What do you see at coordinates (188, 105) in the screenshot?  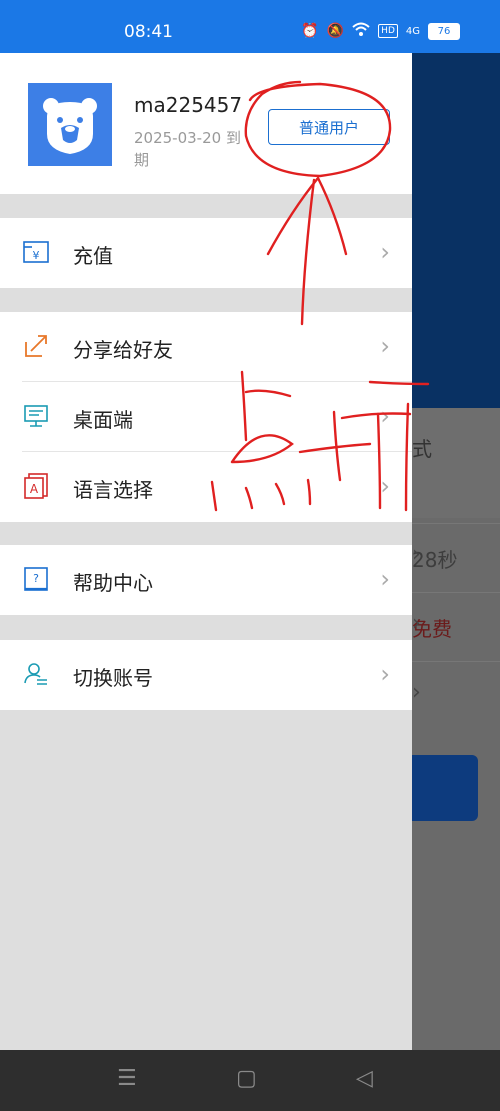 I see `username: ma225457` at bounding box center [188, 105].